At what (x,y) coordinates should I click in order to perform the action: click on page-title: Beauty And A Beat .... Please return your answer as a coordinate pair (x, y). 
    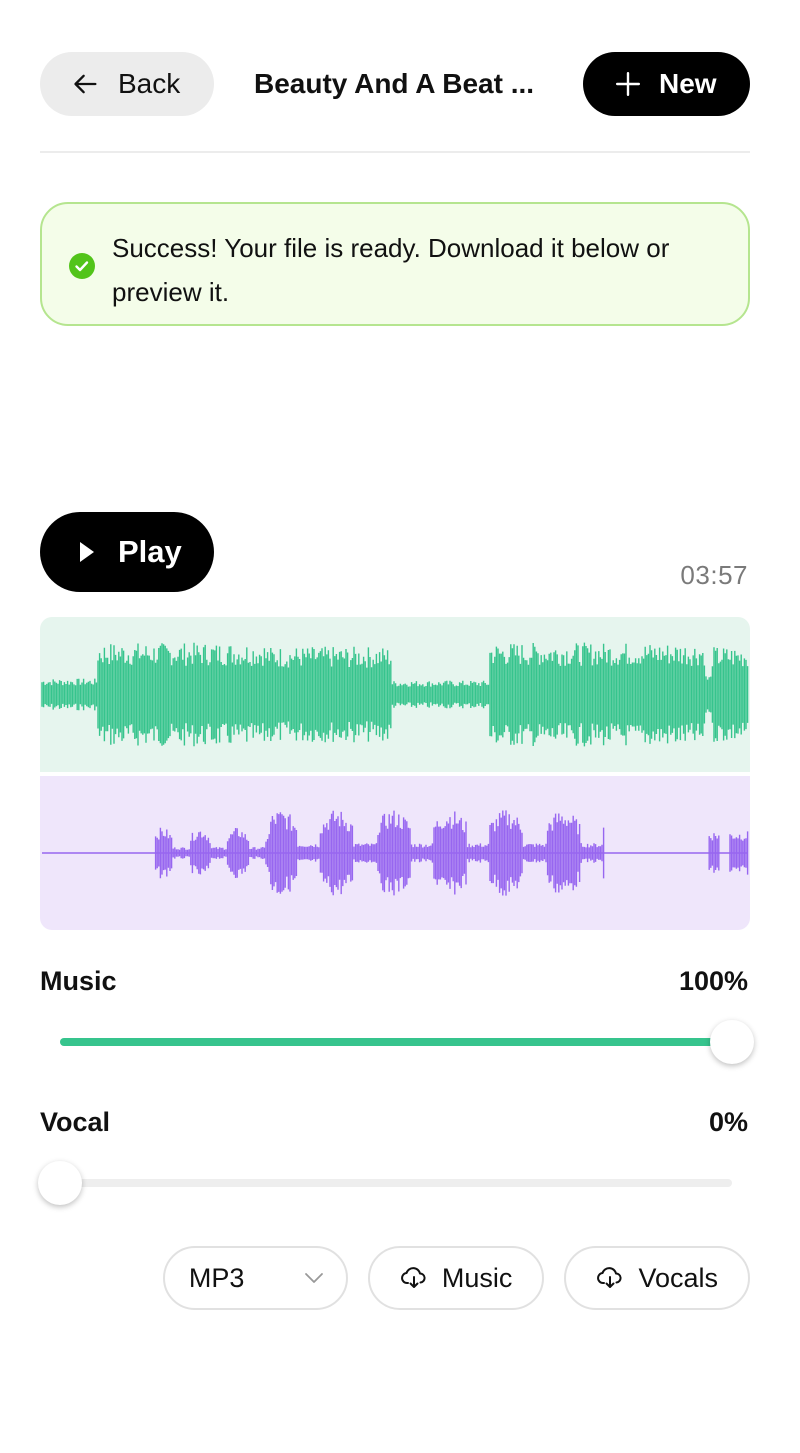
    Looking at the image, I should click on (394, 83).